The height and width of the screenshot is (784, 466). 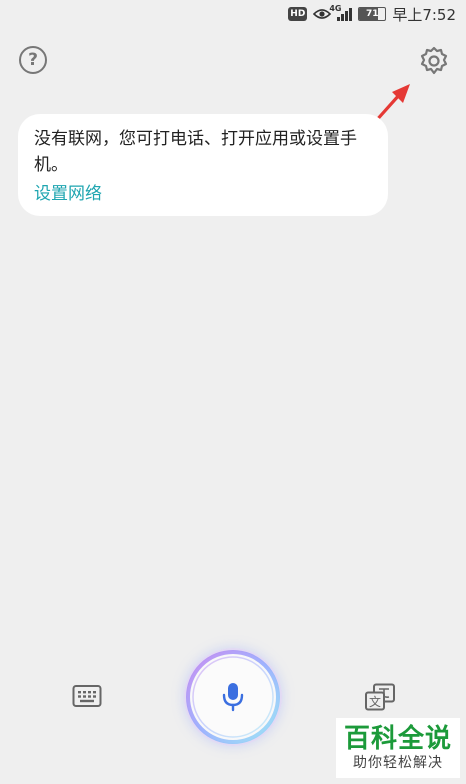 What do you see at coordinates (298, 14) in the screenshot?
I see `hd-badge: HD` at bounding box center [298, 14].